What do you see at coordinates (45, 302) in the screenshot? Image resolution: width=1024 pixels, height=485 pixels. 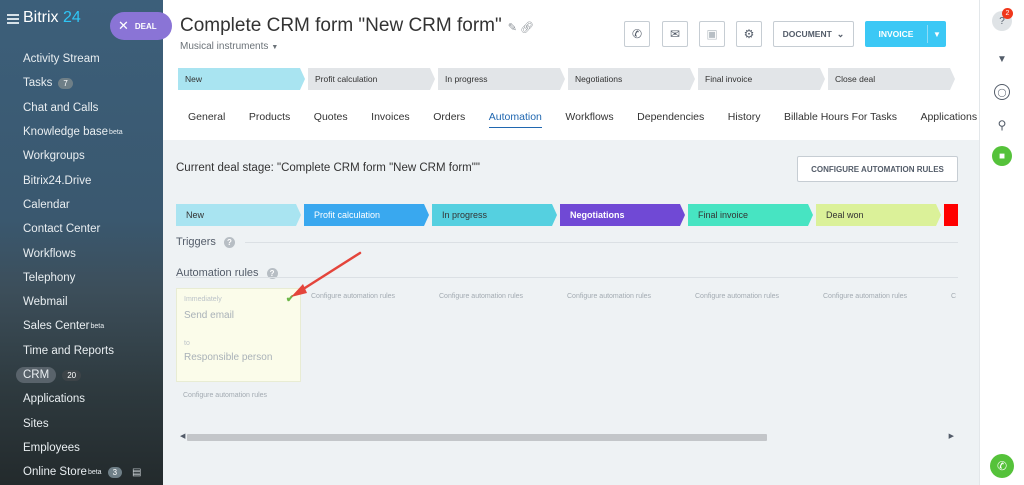 I see `sidebar-item-label: Webmail` at bounding box center [45, 302].